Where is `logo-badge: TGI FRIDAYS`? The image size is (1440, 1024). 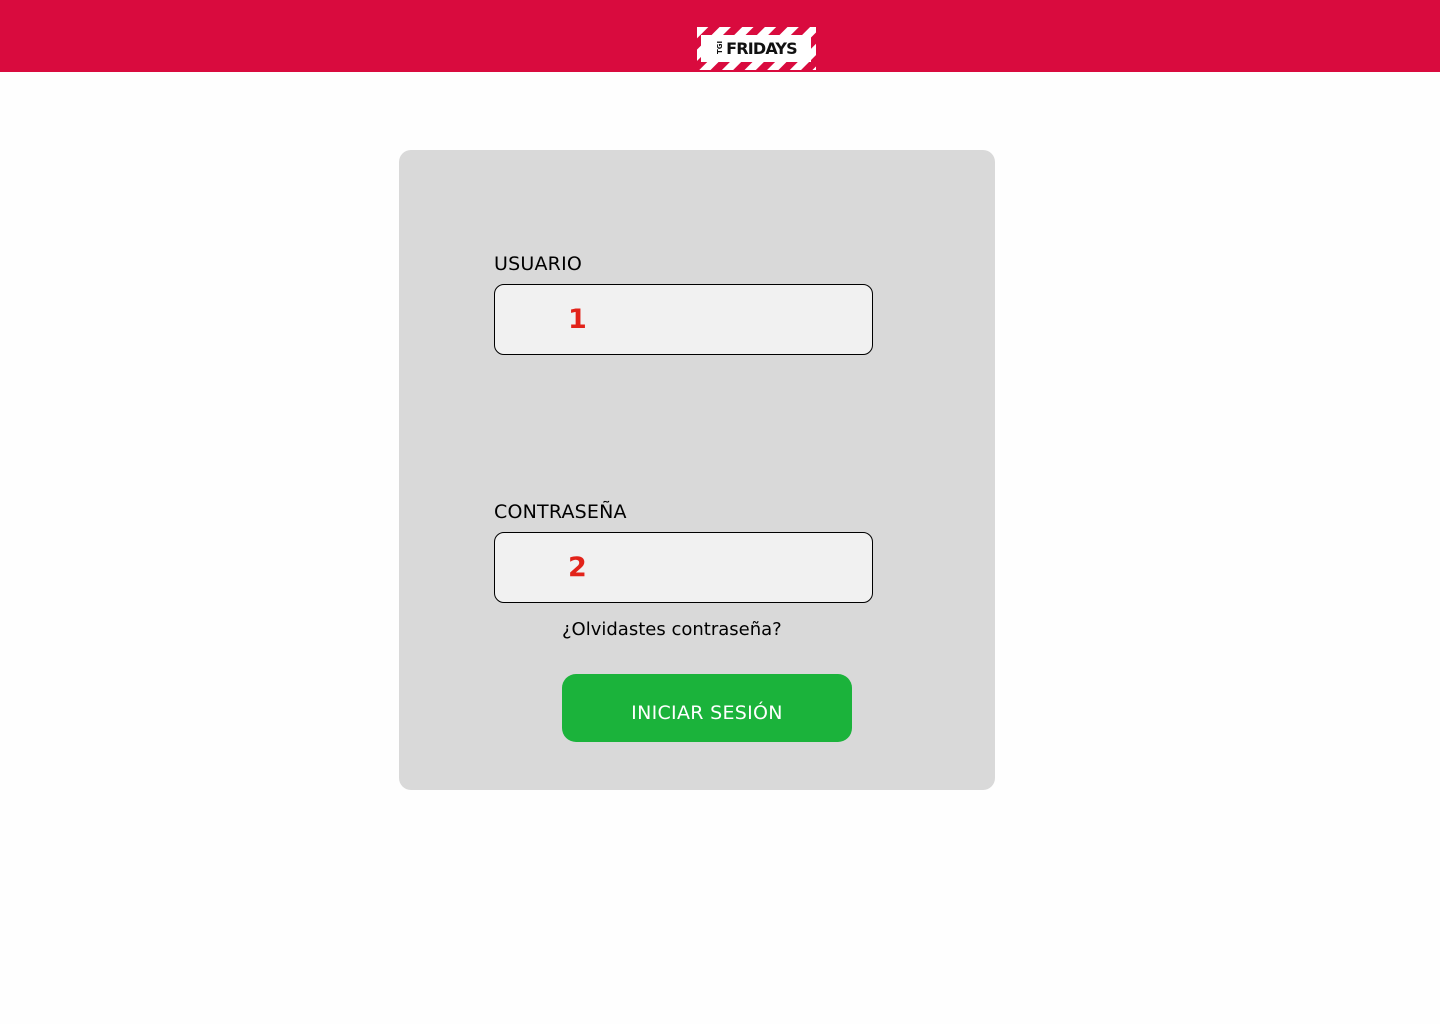 logo-badge: TGI FRIDAYS is located at coordinates (756, 48).